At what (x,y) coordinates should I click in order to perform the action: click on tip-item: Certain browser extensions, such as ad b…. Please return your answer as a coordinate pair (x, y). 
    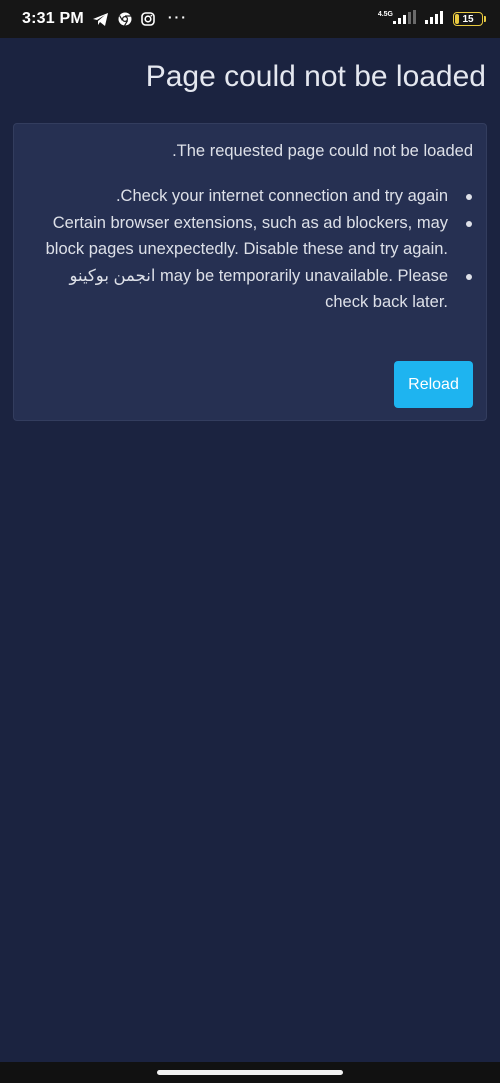
    Looking at the image, I should click on (250, 236).